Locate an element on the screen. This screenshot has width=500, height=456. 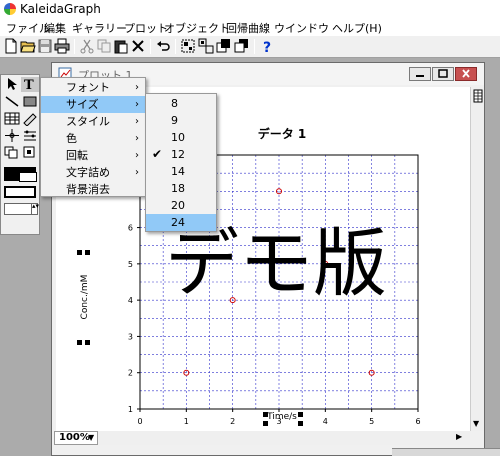
line-width-selector is located at coordinates (20, 192).